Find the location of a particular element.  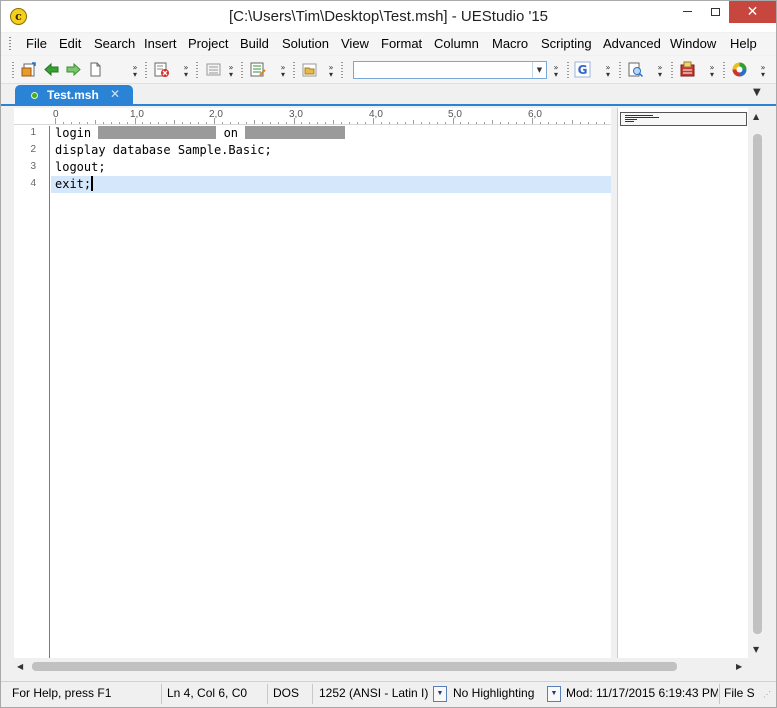

menu-format: Format is located at coordinates (401, 43).